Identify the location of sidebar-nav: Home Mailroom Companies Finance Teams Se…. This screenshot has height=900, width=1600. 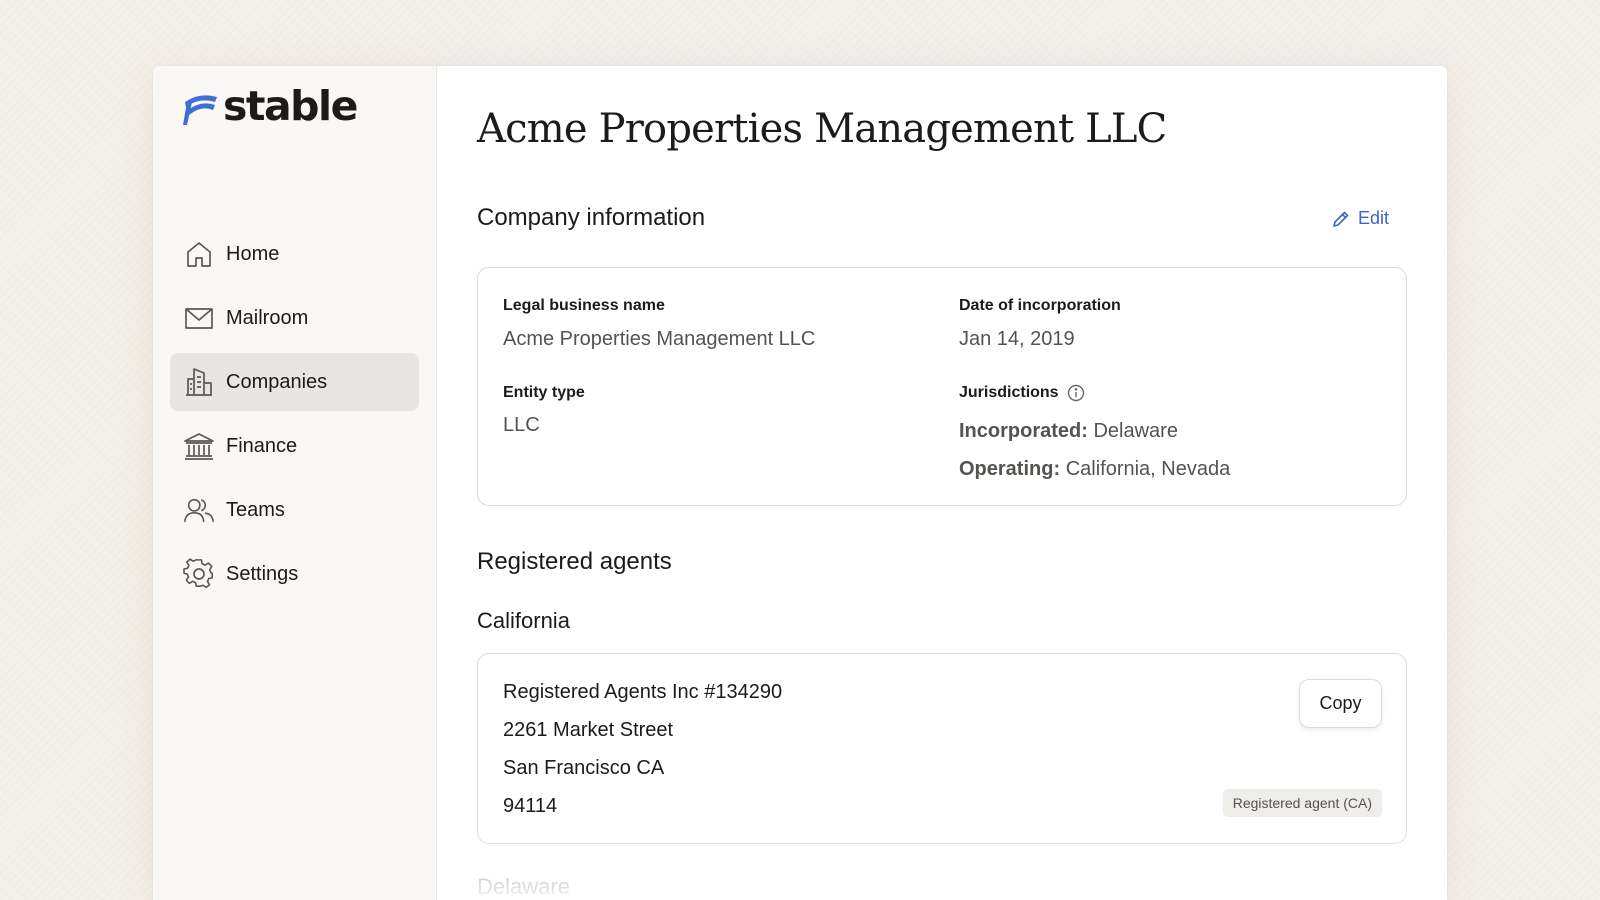
(294, 417).